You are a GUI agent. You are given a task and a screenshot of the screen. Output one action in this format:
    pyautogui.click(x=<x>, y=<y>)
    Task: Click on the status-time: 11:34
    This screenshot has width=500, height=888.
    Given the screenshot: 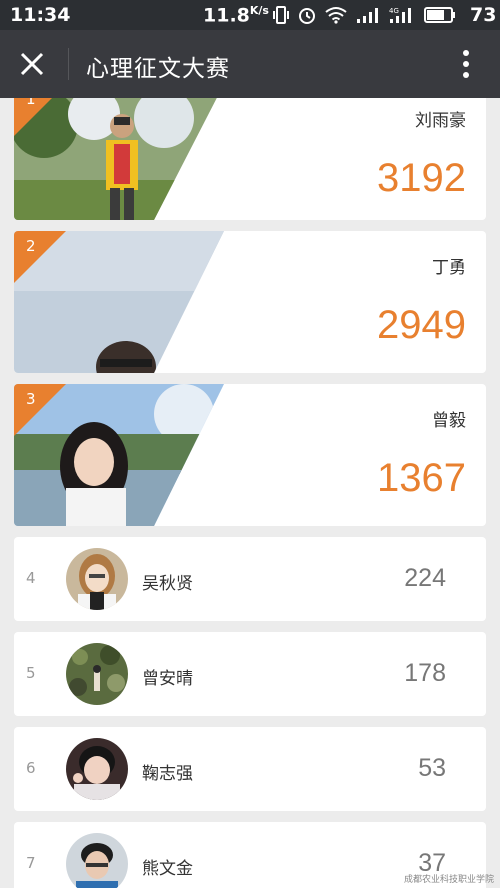 What is the action you would take?
    pyautogui.click(x=40, y=15)
    